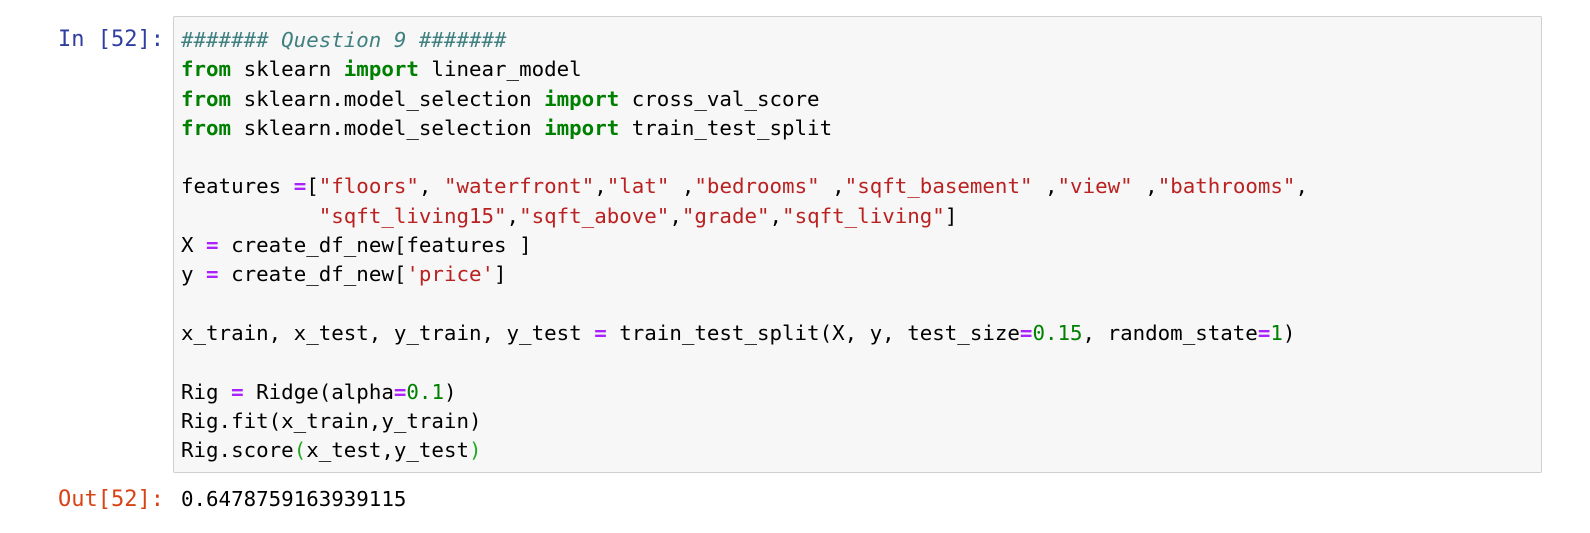 The width and height of the screenshot is (1590, 533). I want to click on code-line: Rig.score(x_test,y_test), so click(744, 450).